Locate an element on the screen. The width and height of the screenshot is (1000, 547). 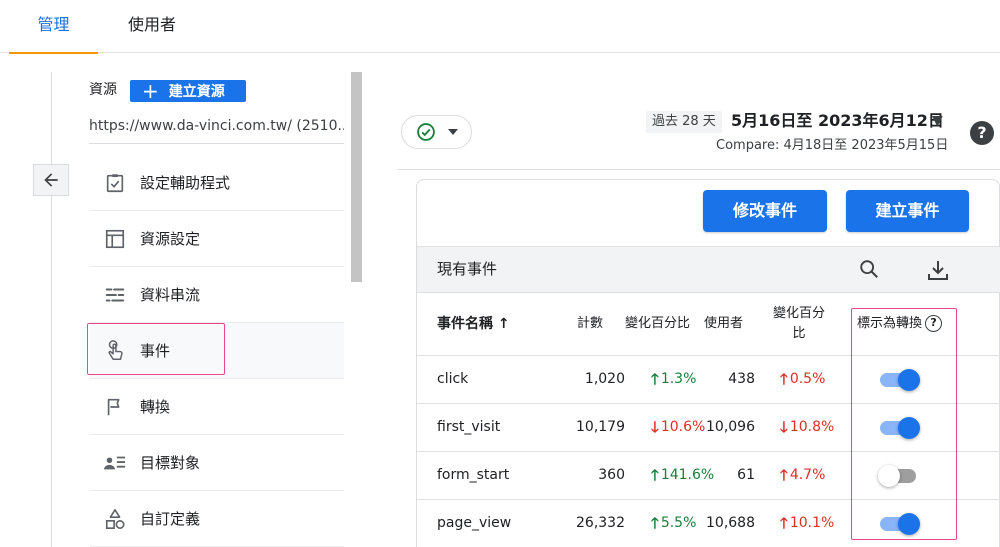
search-icon is located at coordinates (869, 269).